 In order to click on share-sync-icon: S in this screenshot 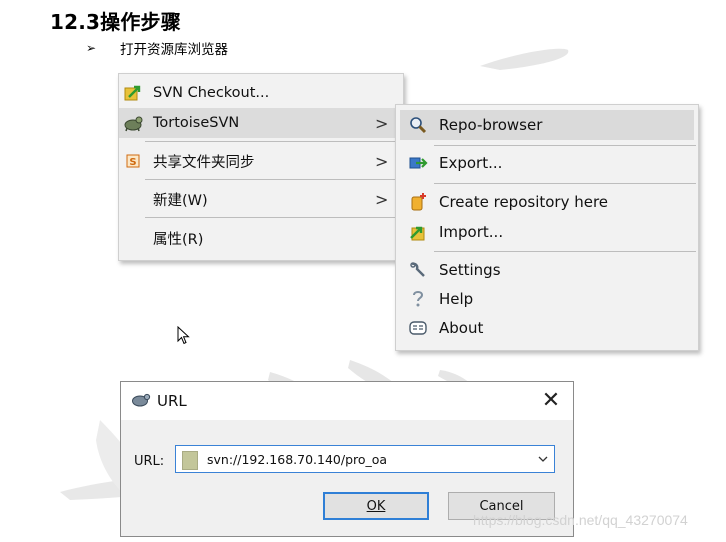, I will do `click(133, 161)`.